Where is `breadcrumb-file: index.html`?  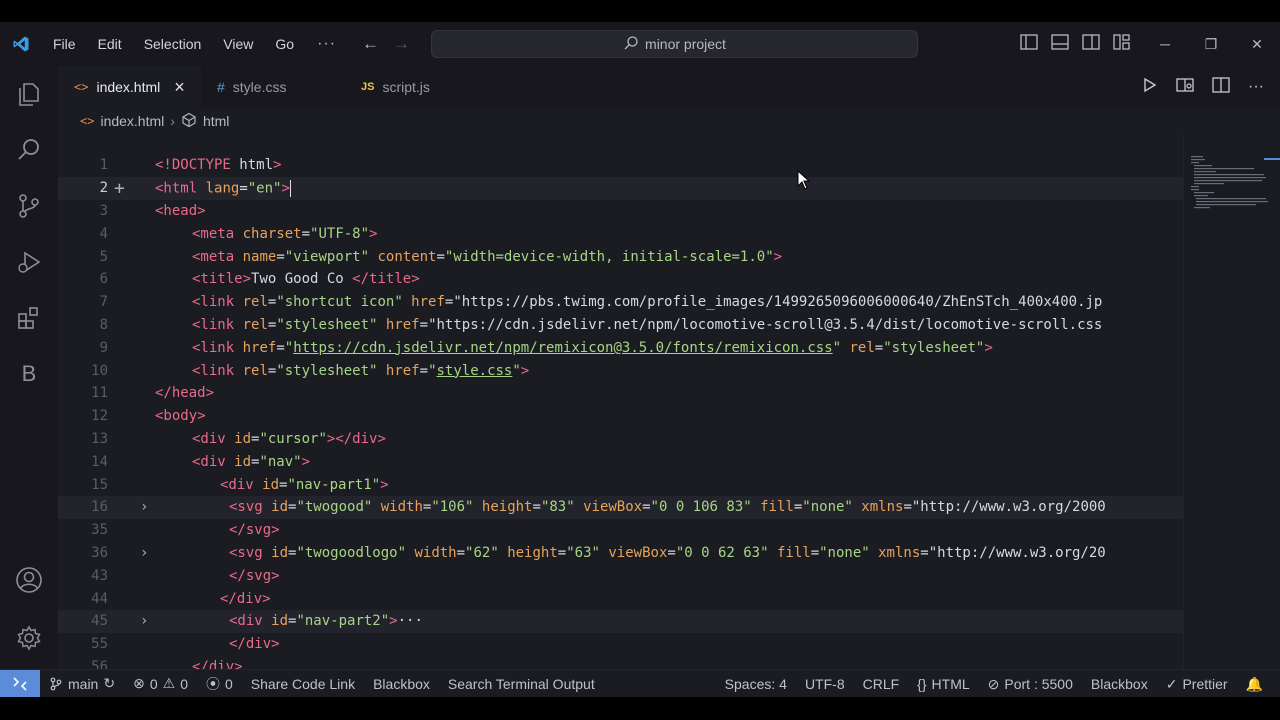
breadcrumb-file: index.html is located at coordinates (132, 121).